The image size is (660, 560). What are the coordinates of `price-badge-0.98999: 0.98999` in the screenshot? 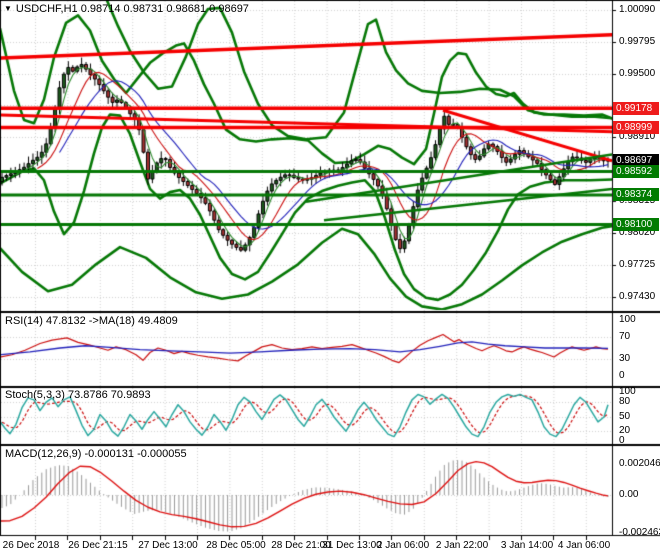 It's located at (636, 128).